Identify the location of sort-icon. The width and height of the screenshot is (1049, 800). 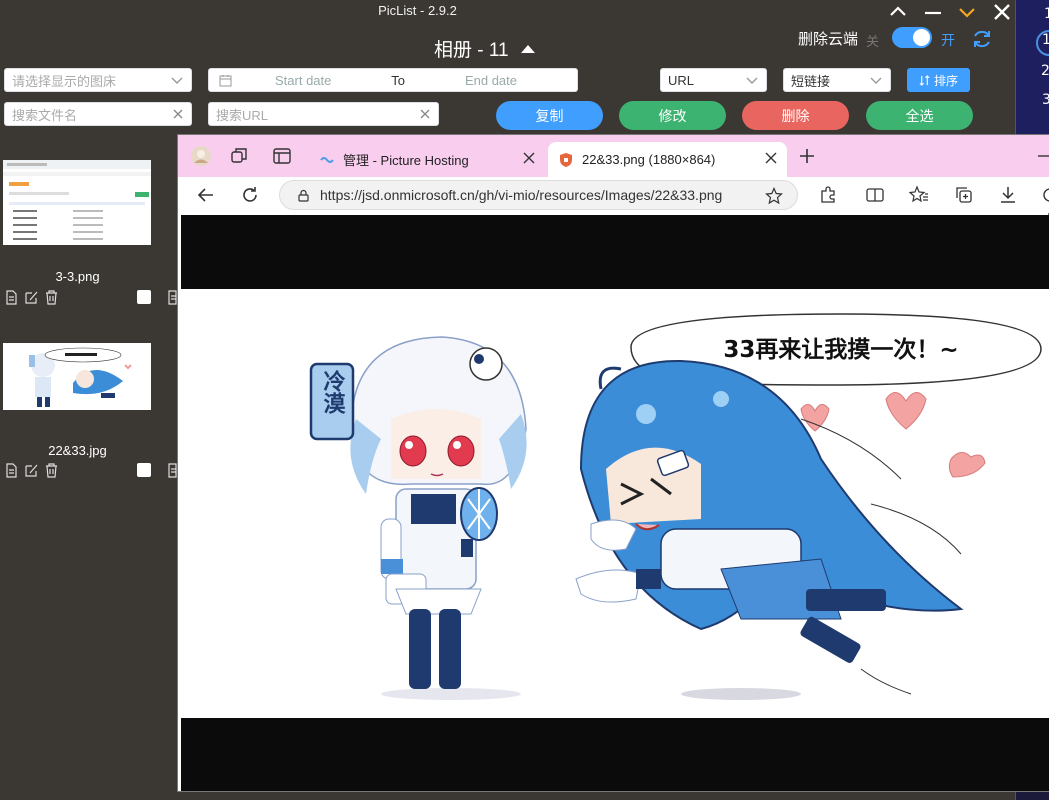
(924, 80).